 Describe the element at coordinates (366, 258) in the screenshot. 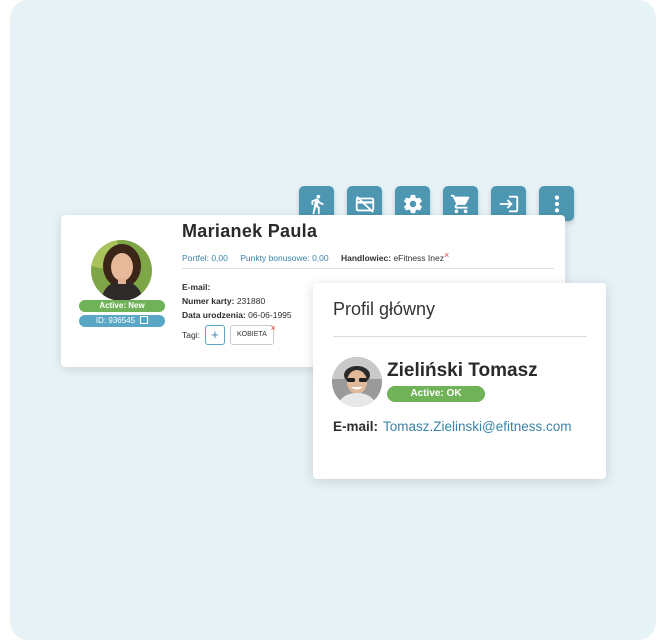

I see `salesman-label: Handlowiec:` at that location.